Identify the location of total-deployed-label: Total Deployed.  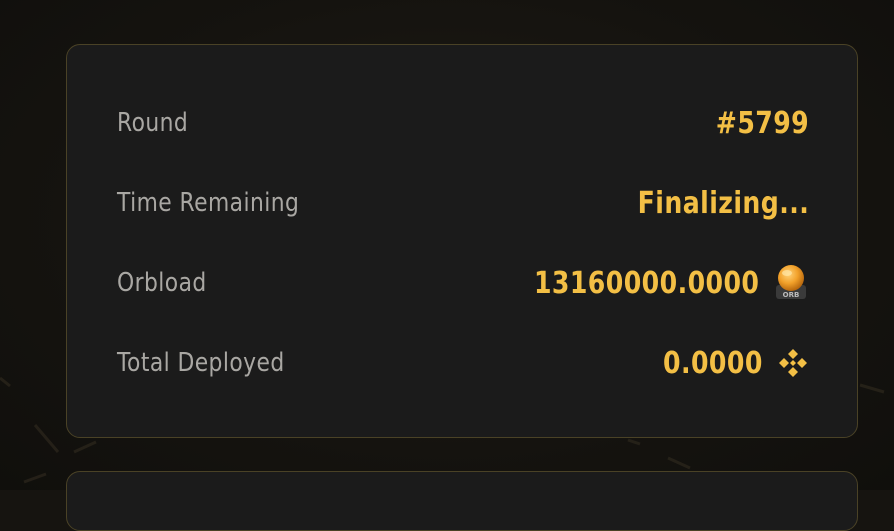
(201, 363).